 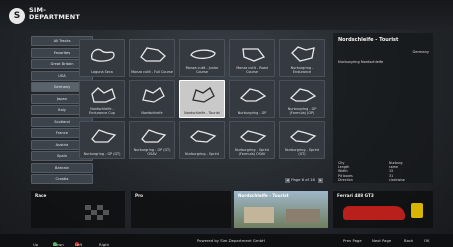 I want to click on pro-panel: Pro, so click(x=181, y=209).